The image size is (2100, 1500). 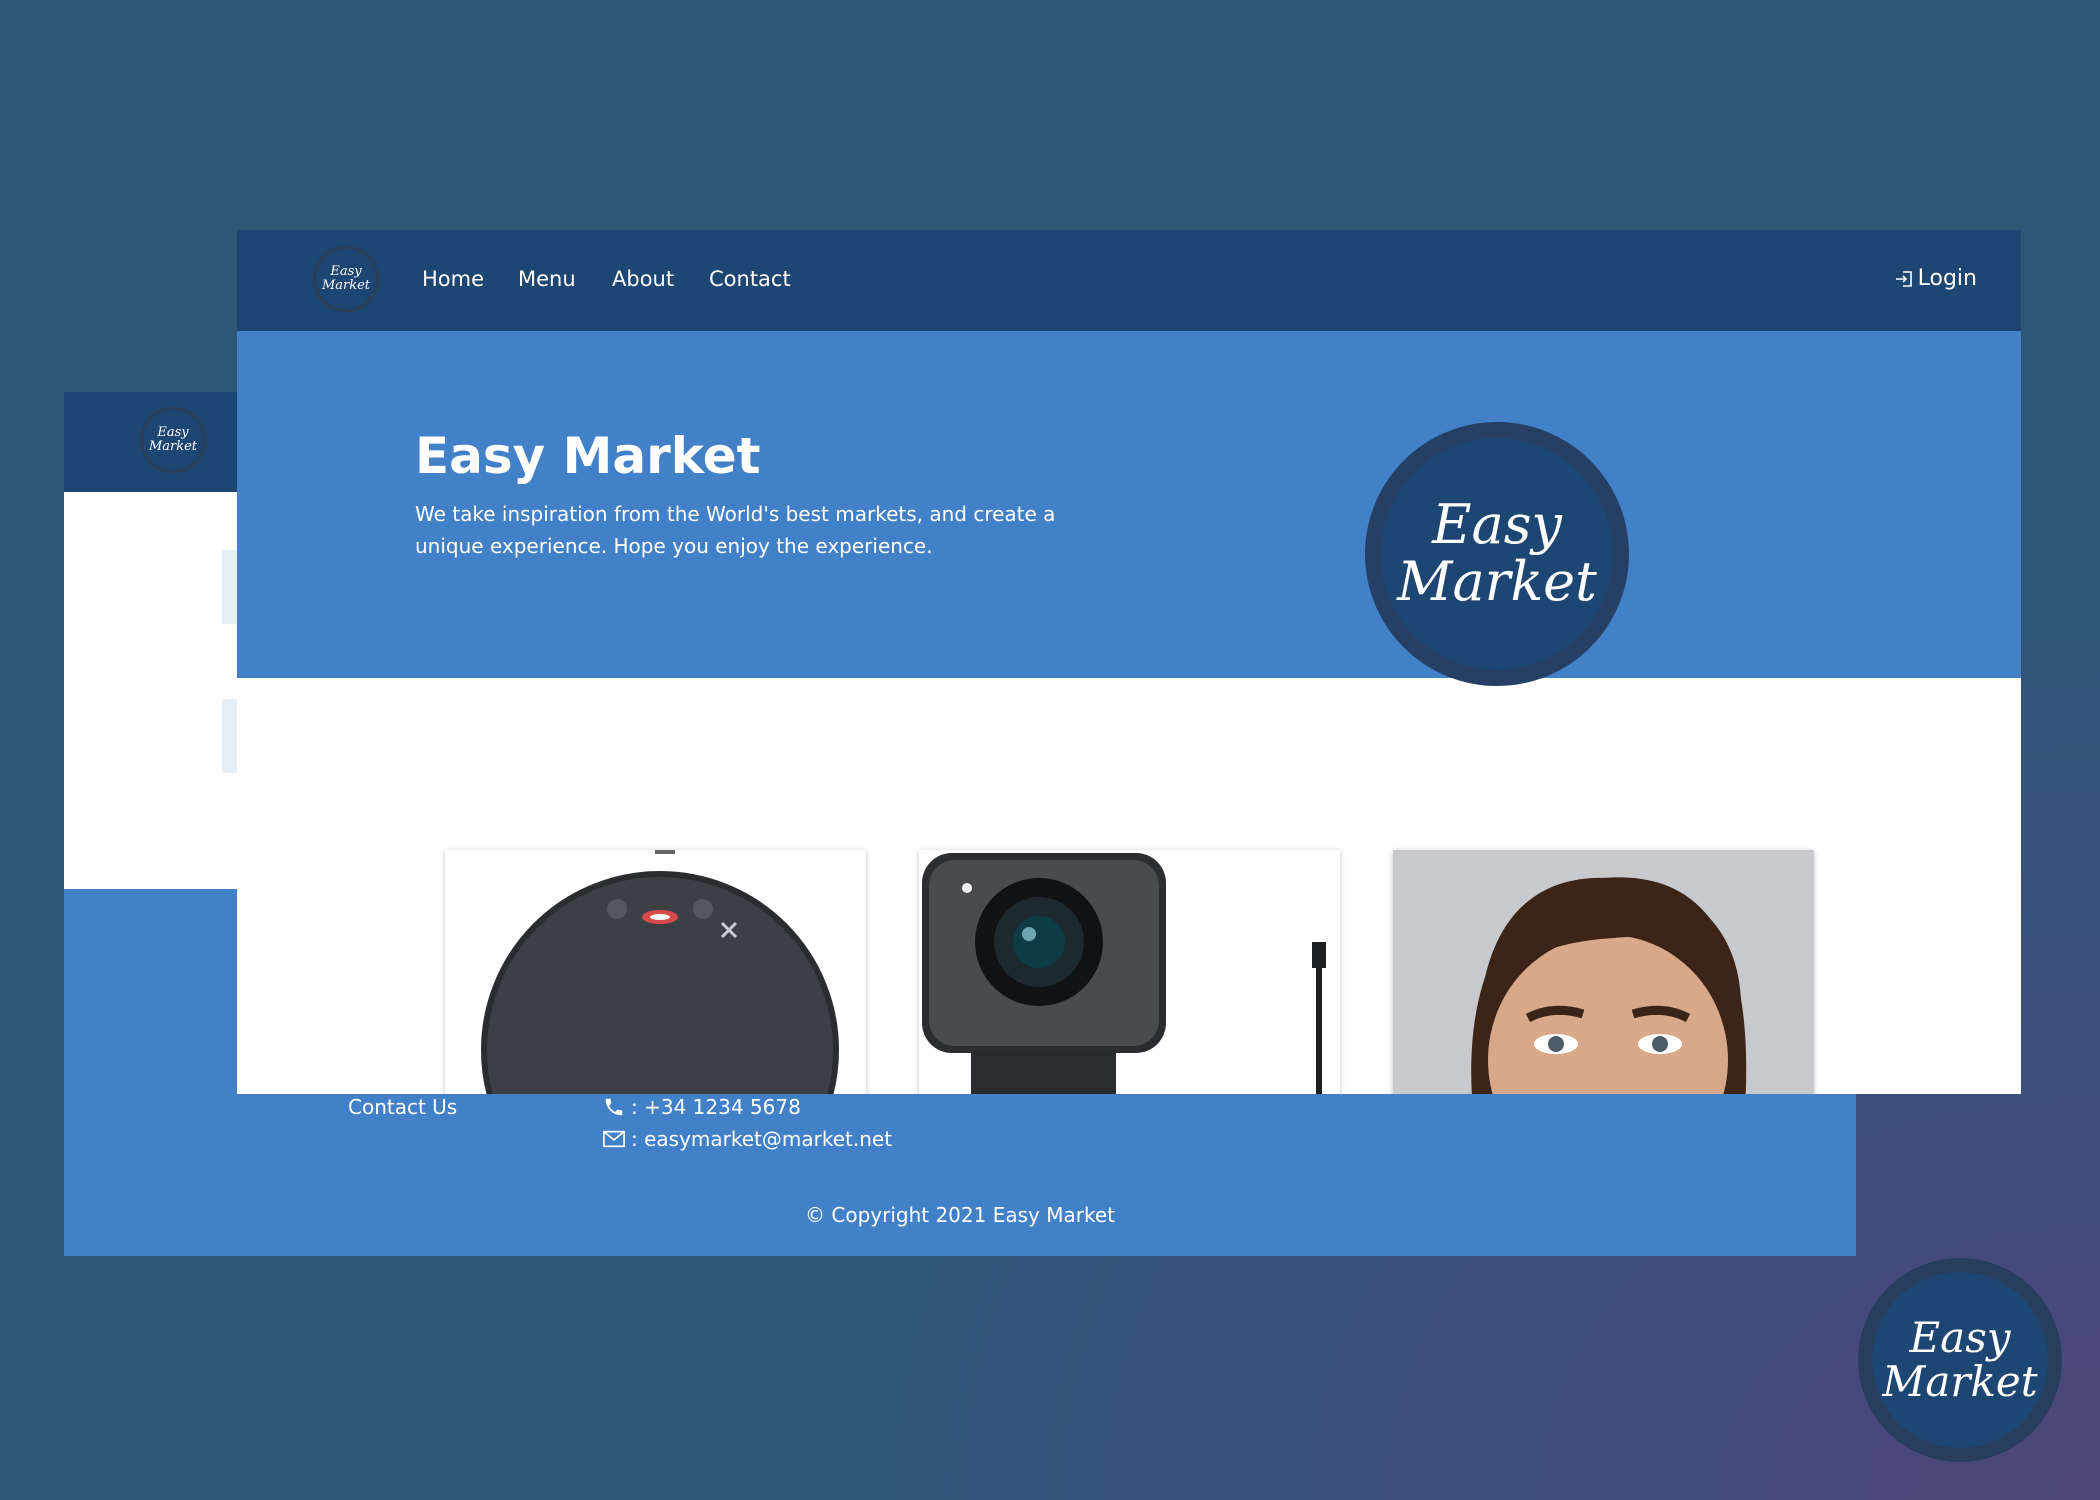 What do you see at coordinates (614, 1107) in the screenshot?
I see `phone-icon` at bounding box center [614, 1107].